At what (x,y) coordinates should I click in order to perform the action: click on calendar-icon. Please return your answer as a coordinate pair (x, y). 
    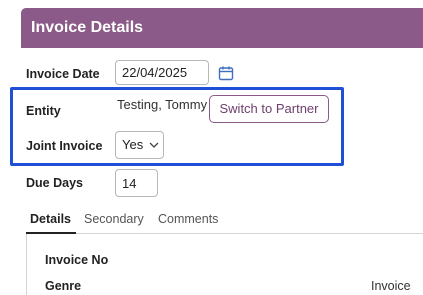
    Looking at the image, I should click on (226, 73).